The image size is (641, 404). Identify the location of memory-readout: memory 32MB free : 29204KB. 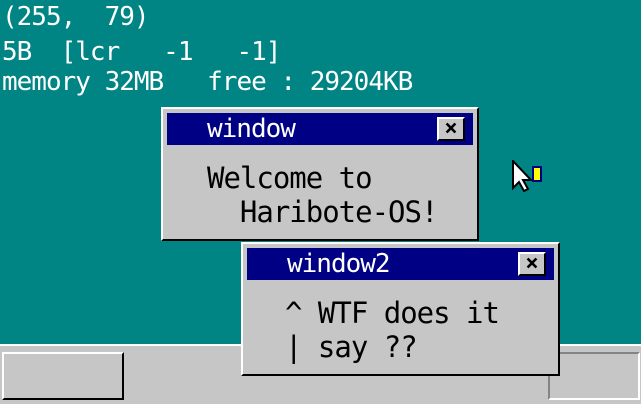
(207, 82).